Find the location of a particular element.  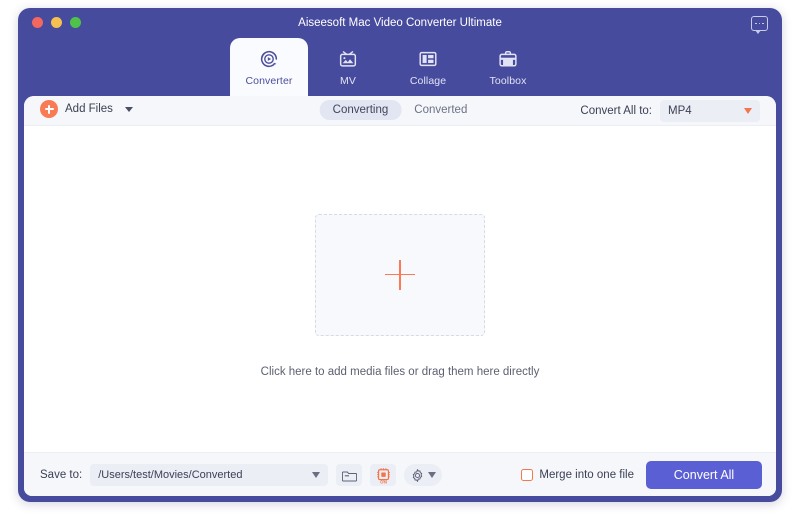

tab-toolbox-label: Toolbox is located at coordinates (508, 80).